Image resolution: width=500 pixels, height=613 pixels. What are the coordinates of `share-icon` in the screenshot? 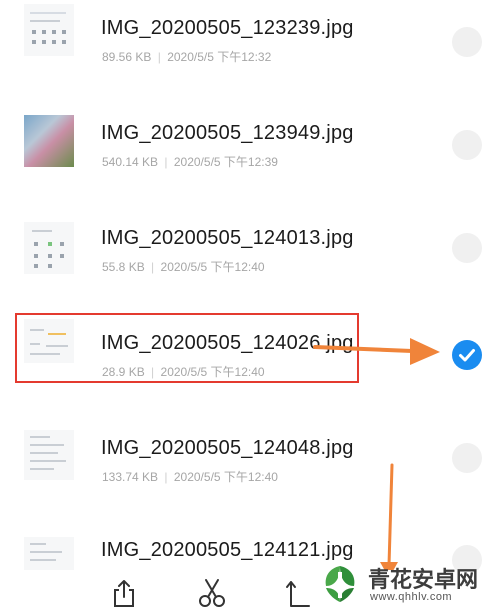 It's located at (124, 595).